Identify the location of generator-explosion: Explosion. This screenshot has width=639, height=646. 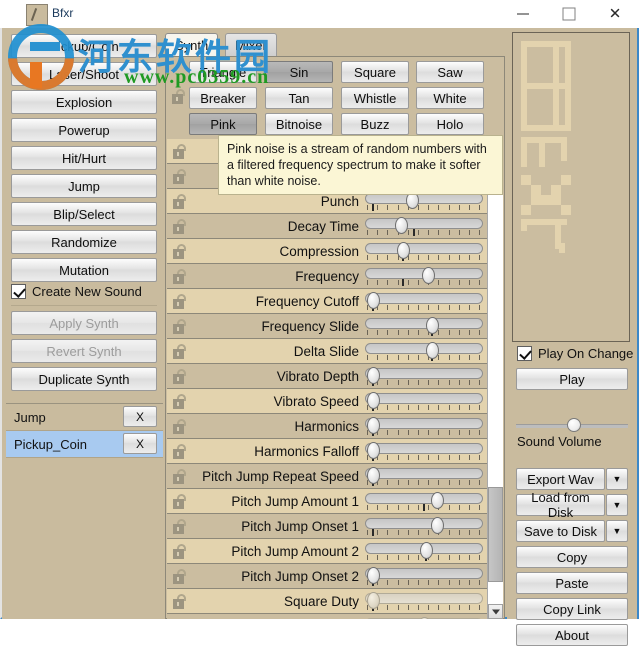
(84, 102).